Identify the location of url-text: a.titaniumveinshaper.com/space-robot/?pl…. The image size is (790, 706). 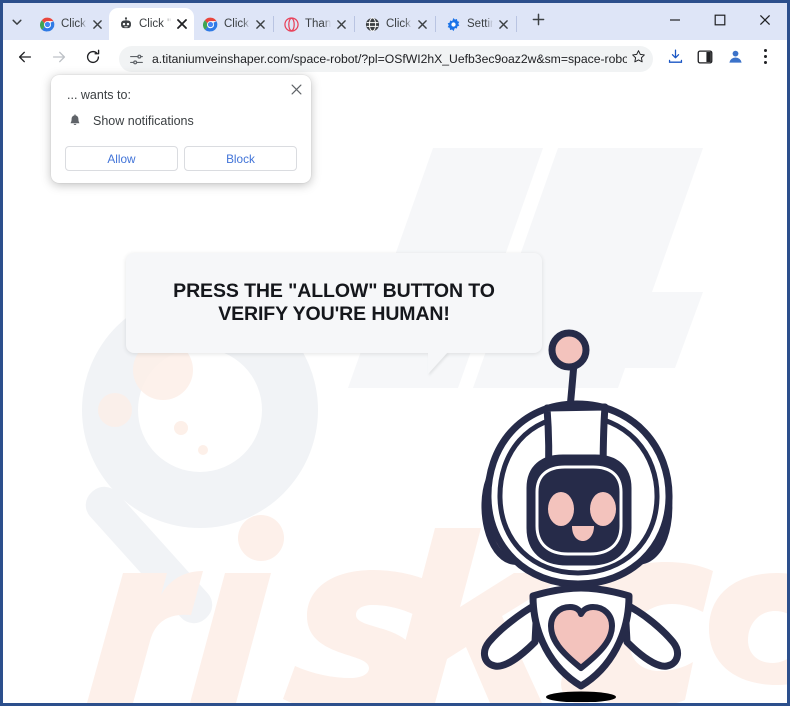
(389, 59).